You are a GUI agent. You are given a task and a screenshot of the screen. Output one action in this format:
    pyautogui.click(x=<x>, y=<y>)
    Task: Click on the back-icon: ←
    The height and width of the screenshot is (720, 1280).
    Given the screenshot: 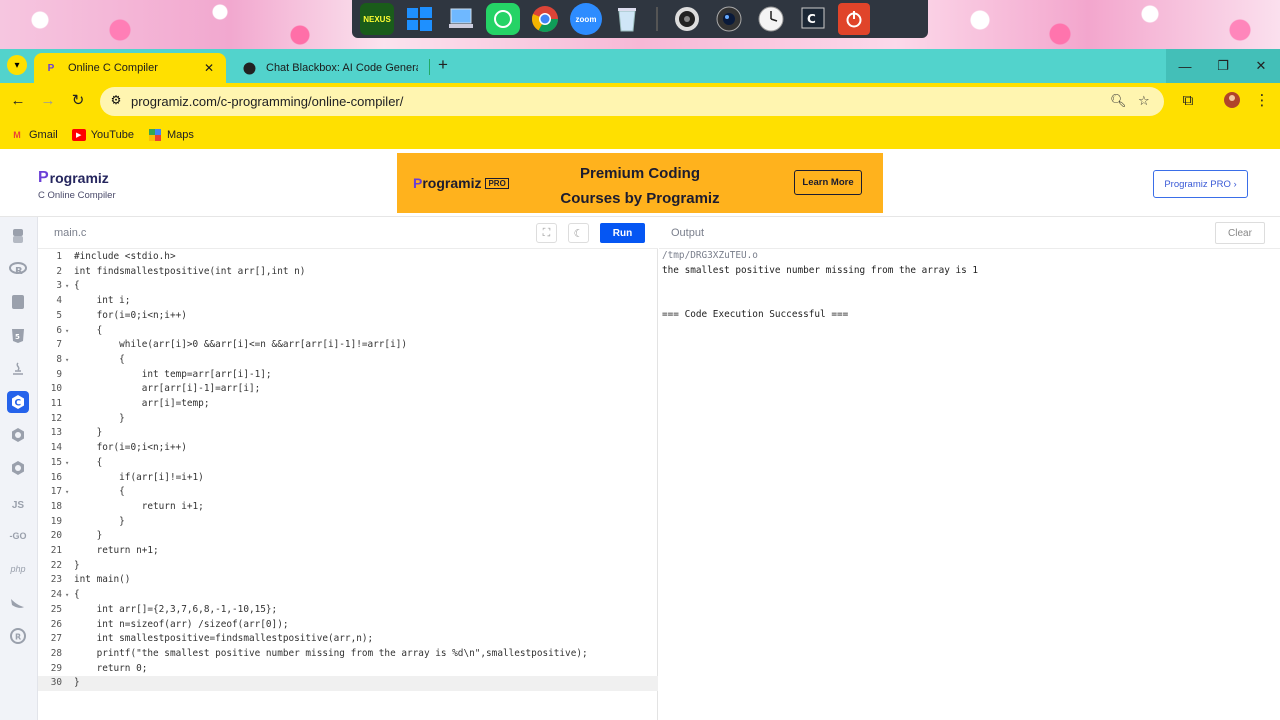 What is the action you would take?
    pyautogui.click(x=18, y=101)
    